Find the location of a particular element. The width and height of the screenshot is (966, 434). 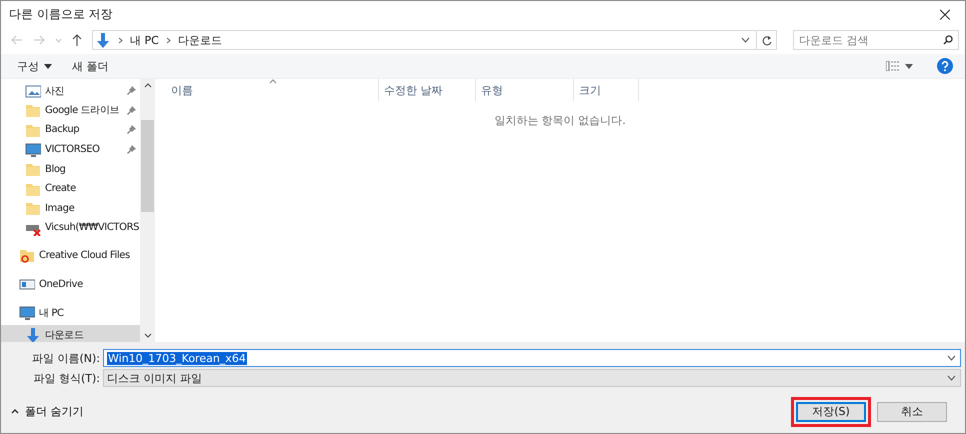

search-icon is located at coordinates (948, 40).